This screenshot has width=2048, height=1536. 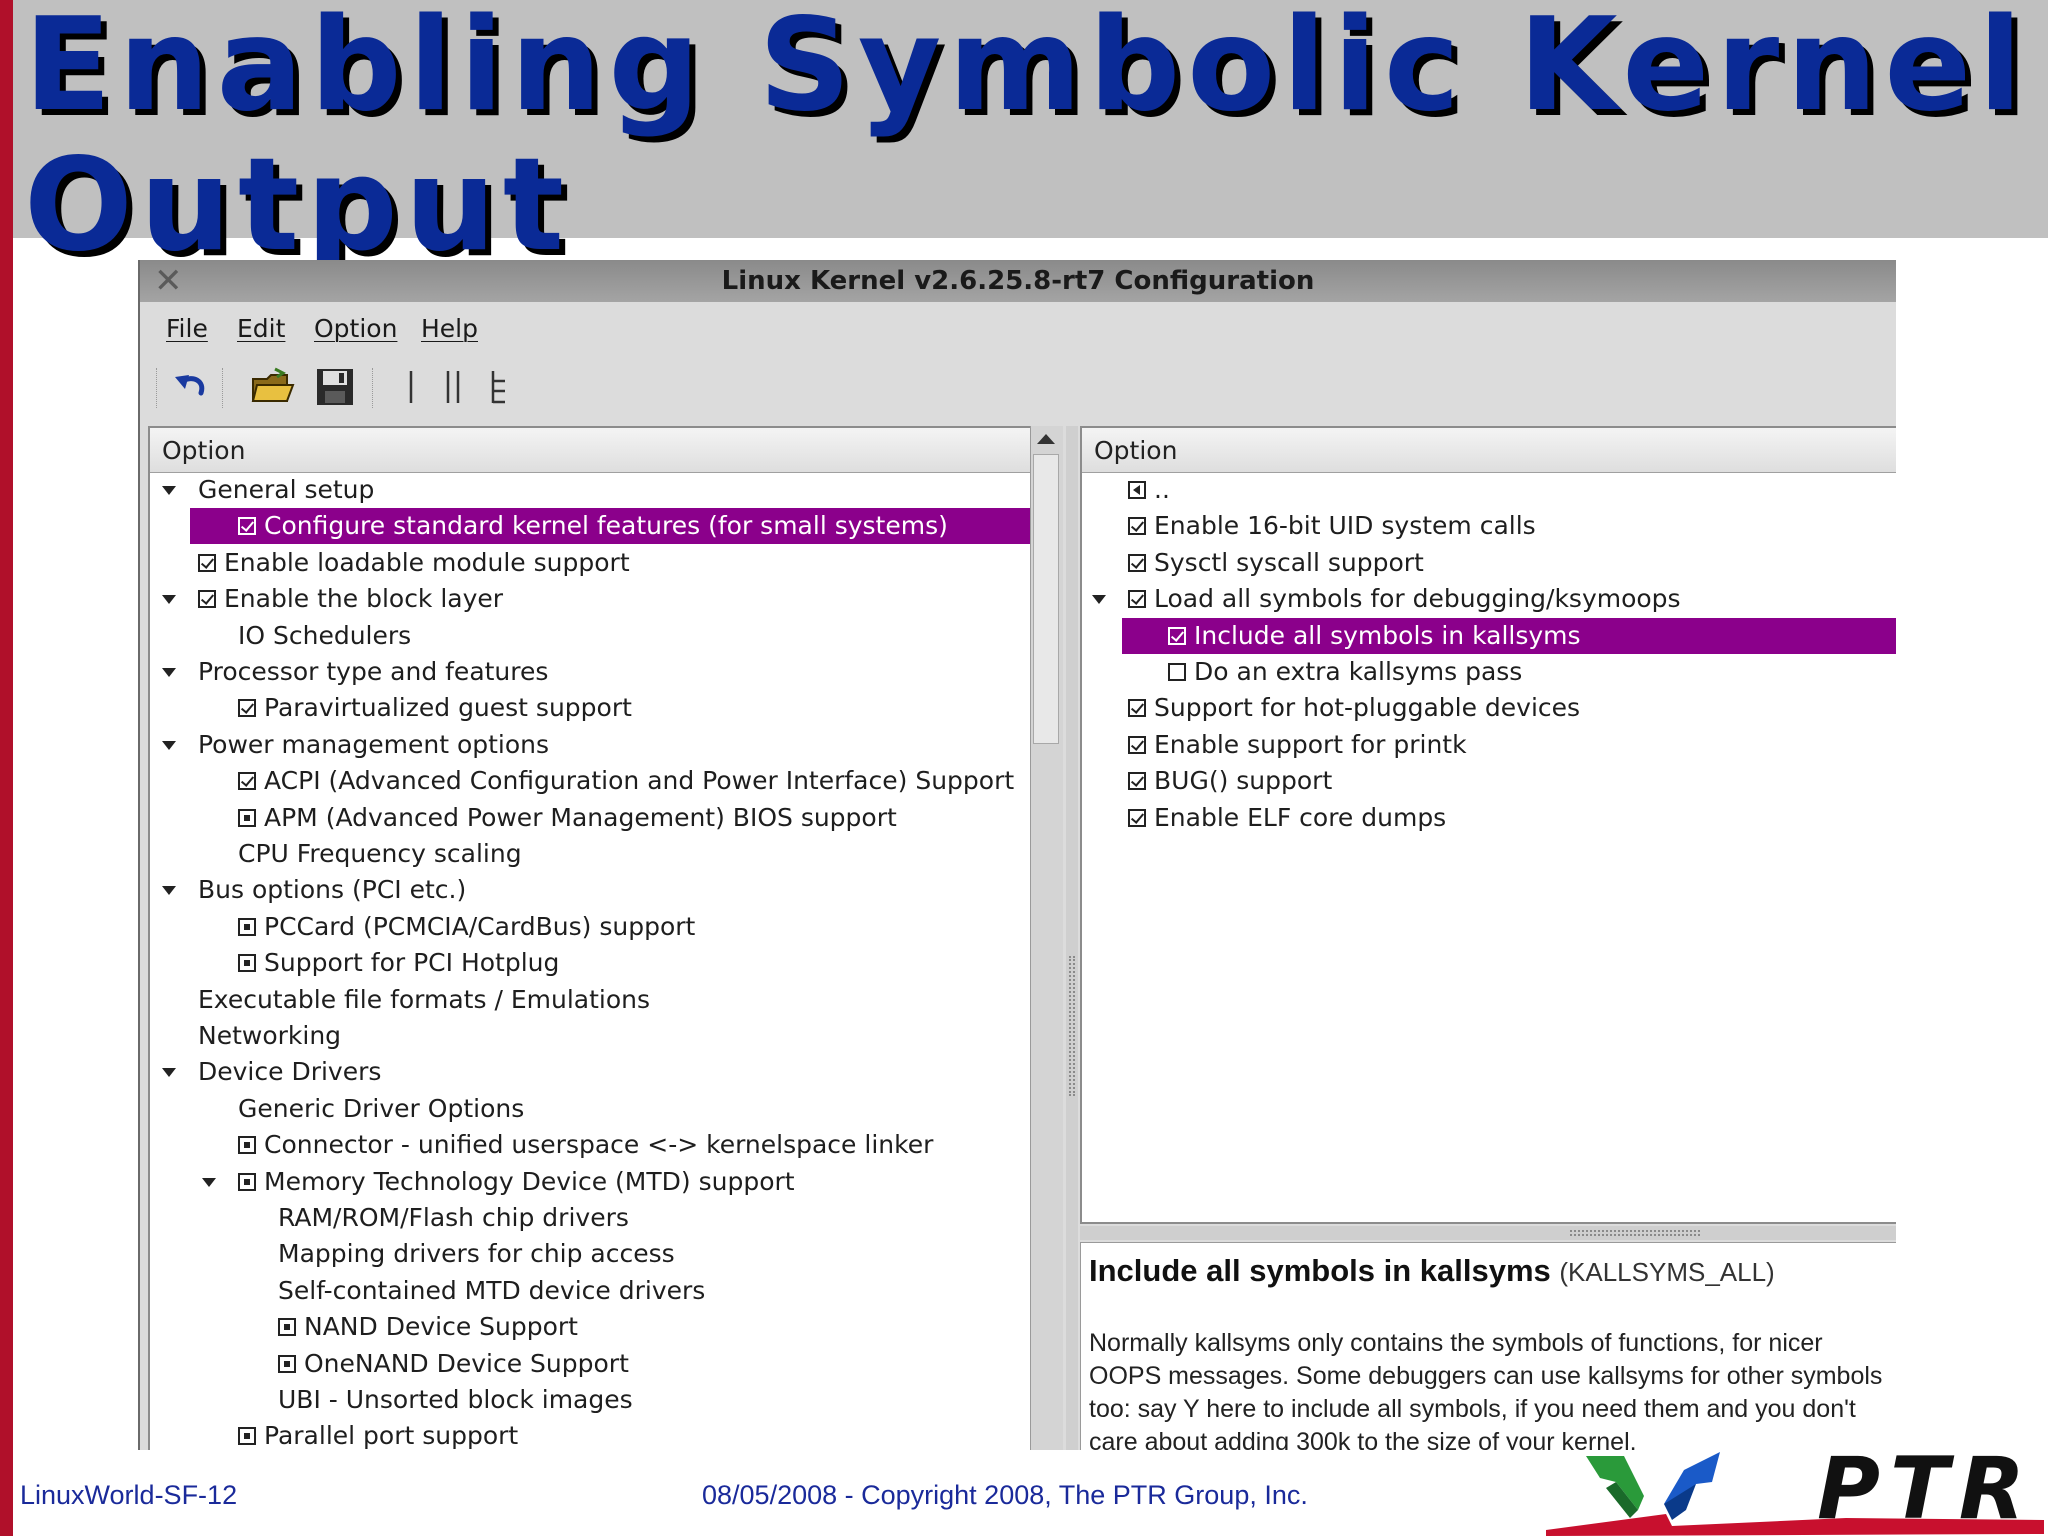 What do you see at coordinates (590, 1291) in the screenshot?
I see `tree-row: Self-contained MTD device drivers` at bounding box center [590, 1291].